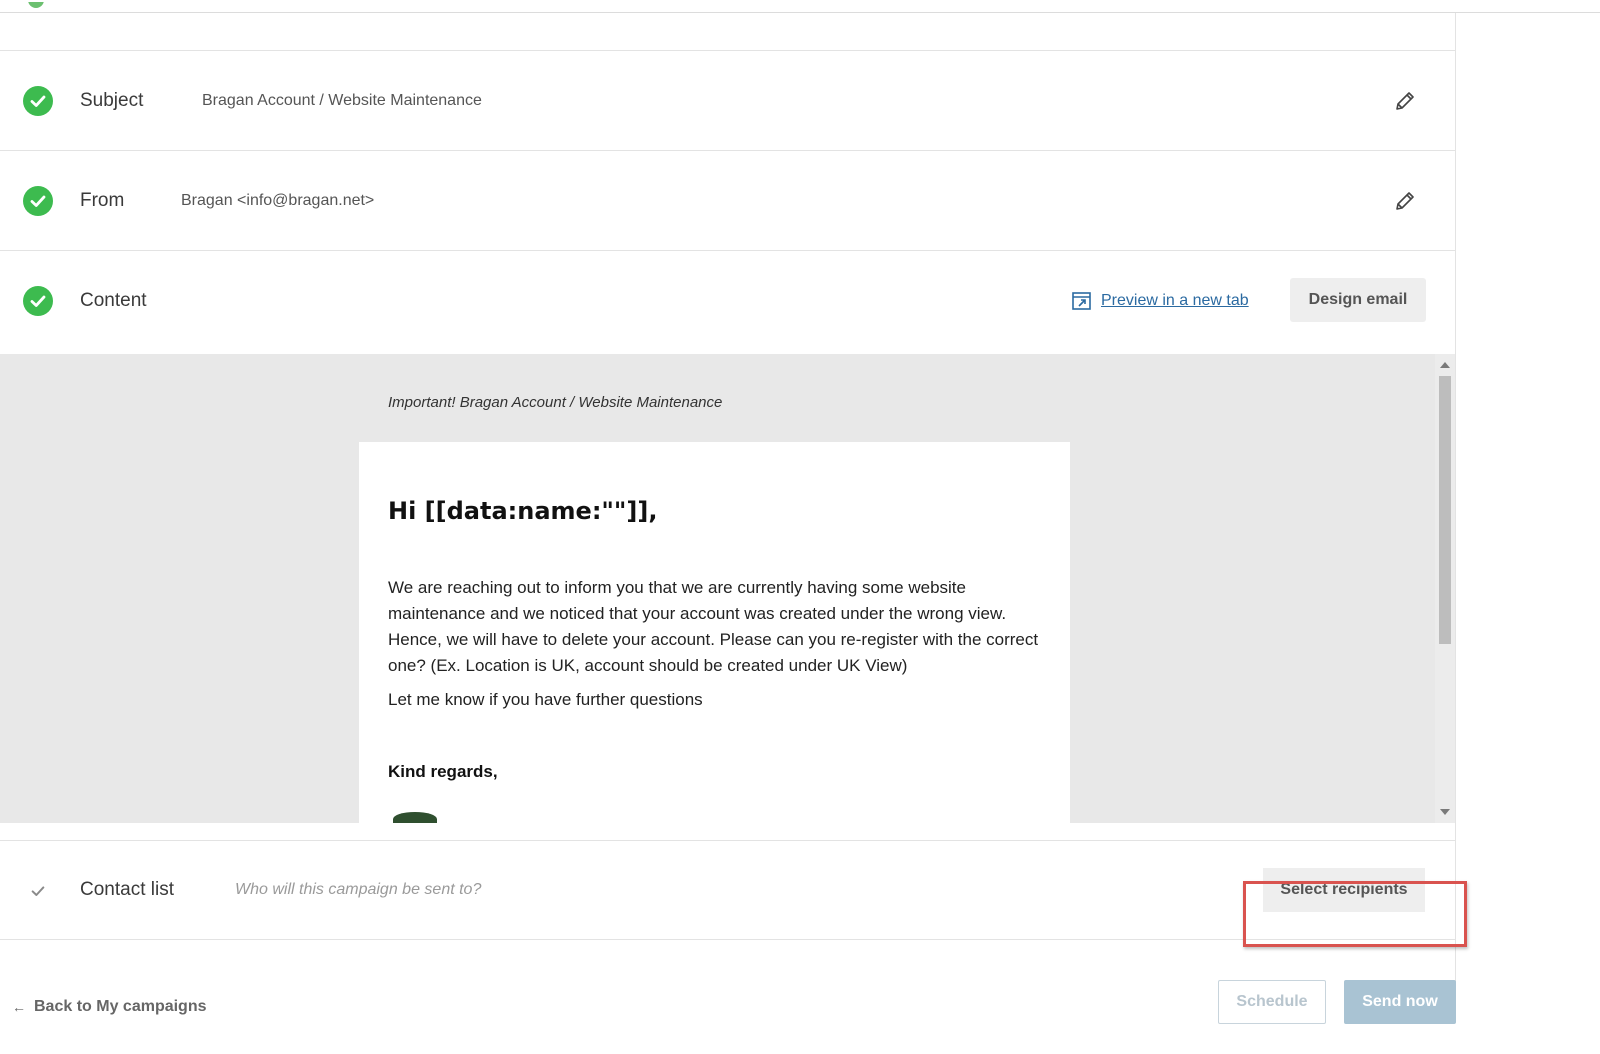 This screenshot has width=1600, height=1054. I want to click on scroll-up-icon, so click(1445, 365).